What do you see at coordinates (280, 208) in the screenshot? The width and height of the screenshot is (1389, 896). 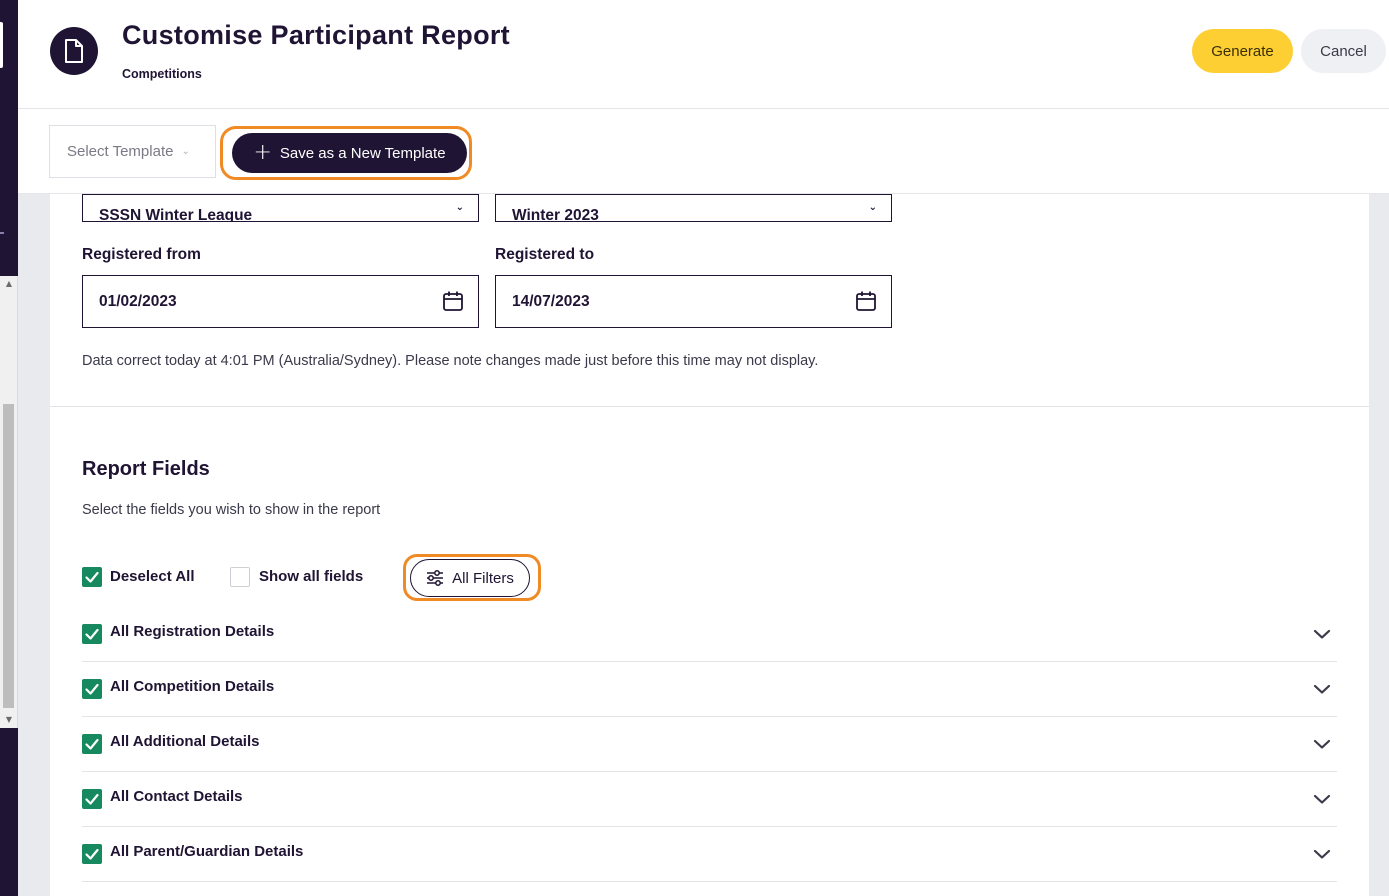 I see `competition-select: SSSN Winter League ⌄` at bounding box center [280, 208].